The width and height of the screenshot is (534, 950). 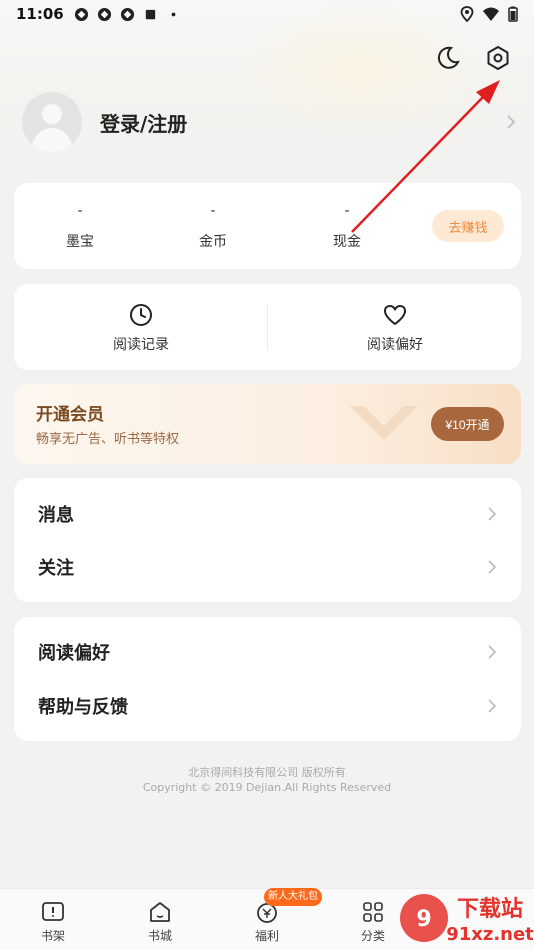 What do you see at coordinates (490, 934) in the screenshot?
I see `svg-text: 91xz.net` at bounding box center [490, 934].